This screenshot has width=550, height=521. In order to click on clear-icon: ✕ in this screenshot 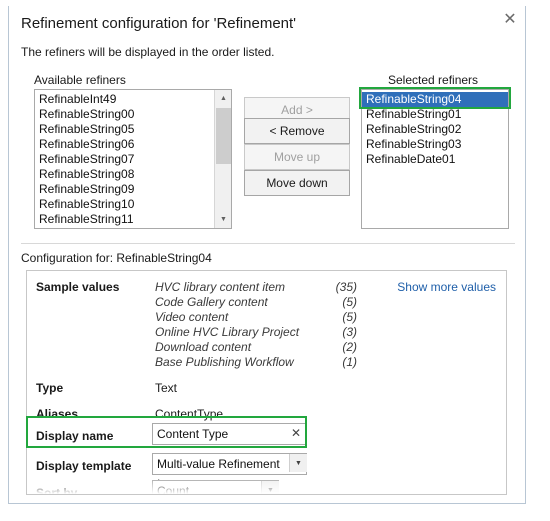, I will do `click(296, 433)`.